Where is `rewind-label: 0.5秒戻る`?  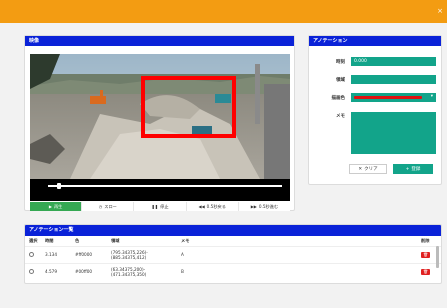 rewind-label: 0.5秒戻る is located at coordinates (216, 206).